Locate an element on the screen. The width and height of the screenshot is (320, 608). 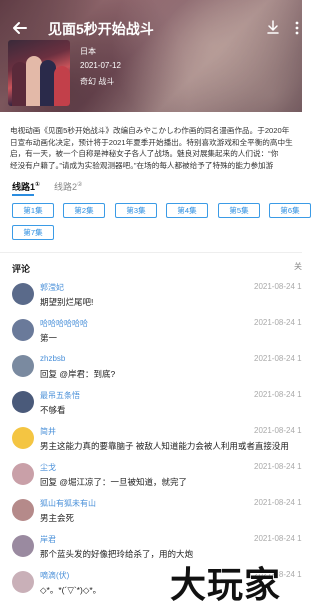
comment-item: 哈哈哈哈哈哈 2021-08-24 1 第一 is located at coordinates (151, 335).